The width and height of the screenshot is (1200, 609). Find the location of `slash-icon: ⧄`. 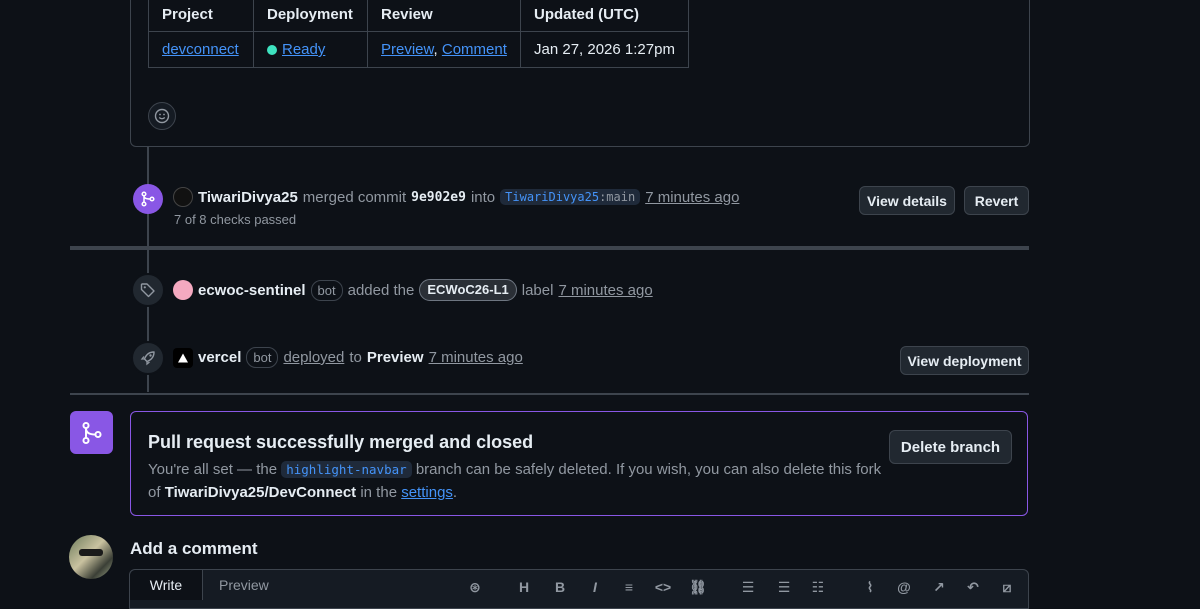

slash-icon: ⧄ is located at coordinates (1007, 587).